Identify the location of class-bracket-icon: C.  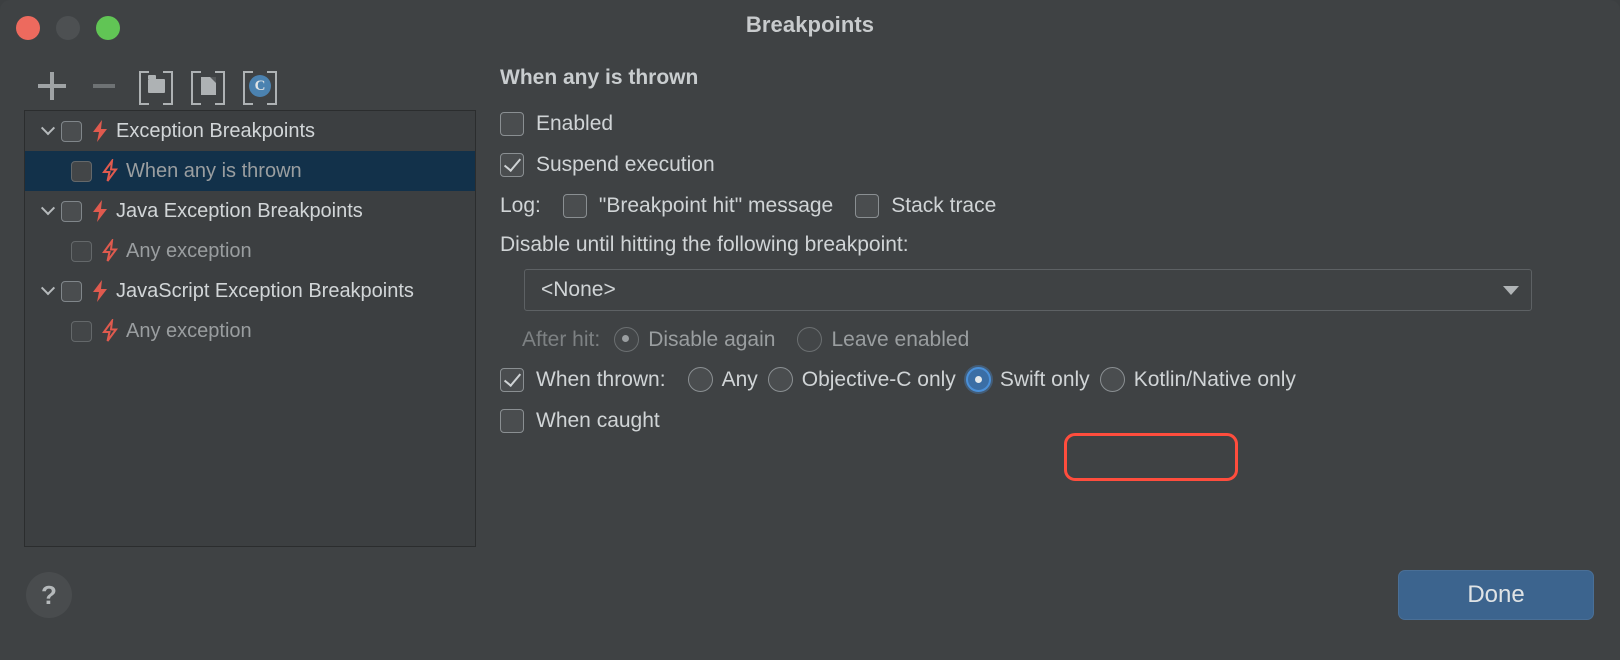
(260, 88).